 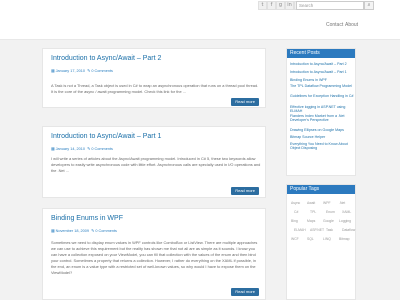 I want to click on tag-link: Enum, so click(x=330, y=212).